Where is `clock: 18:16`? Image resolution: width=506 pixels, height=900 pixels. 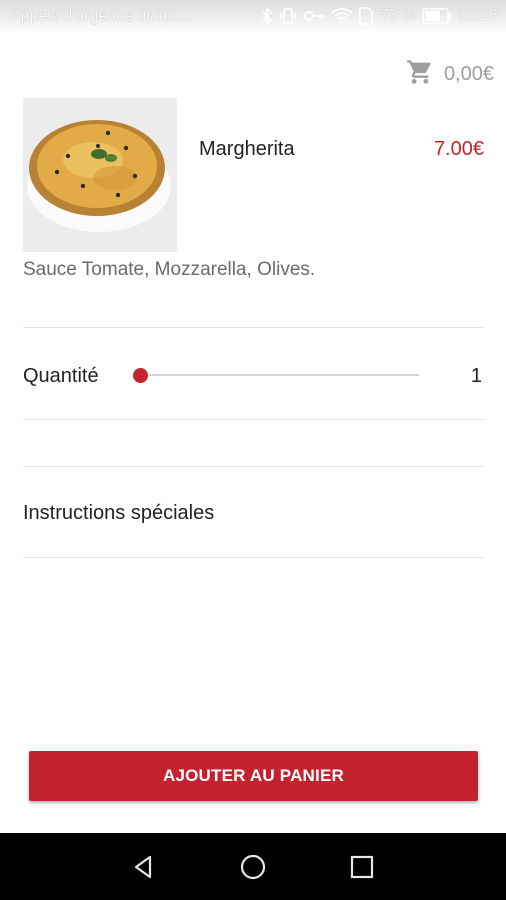
clock: 18:16 is located at coordinates (477, 15).